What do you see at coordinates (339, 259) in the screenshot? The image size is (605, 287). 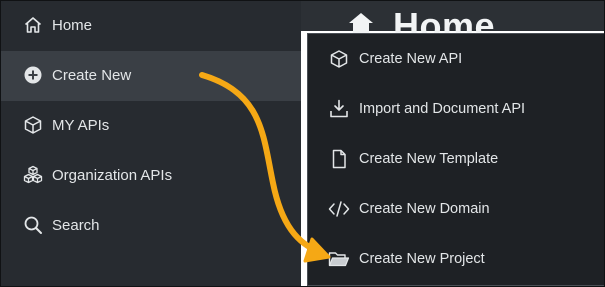 I see `folder-open-icon` at bounding box center [339, 259].